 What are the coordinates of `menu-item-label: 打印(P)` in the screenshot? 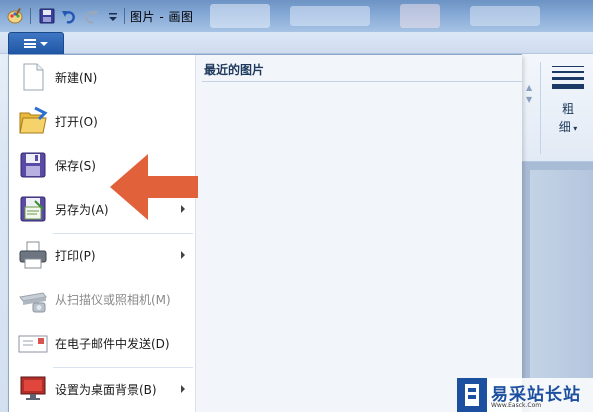 It's located at (75, 256).